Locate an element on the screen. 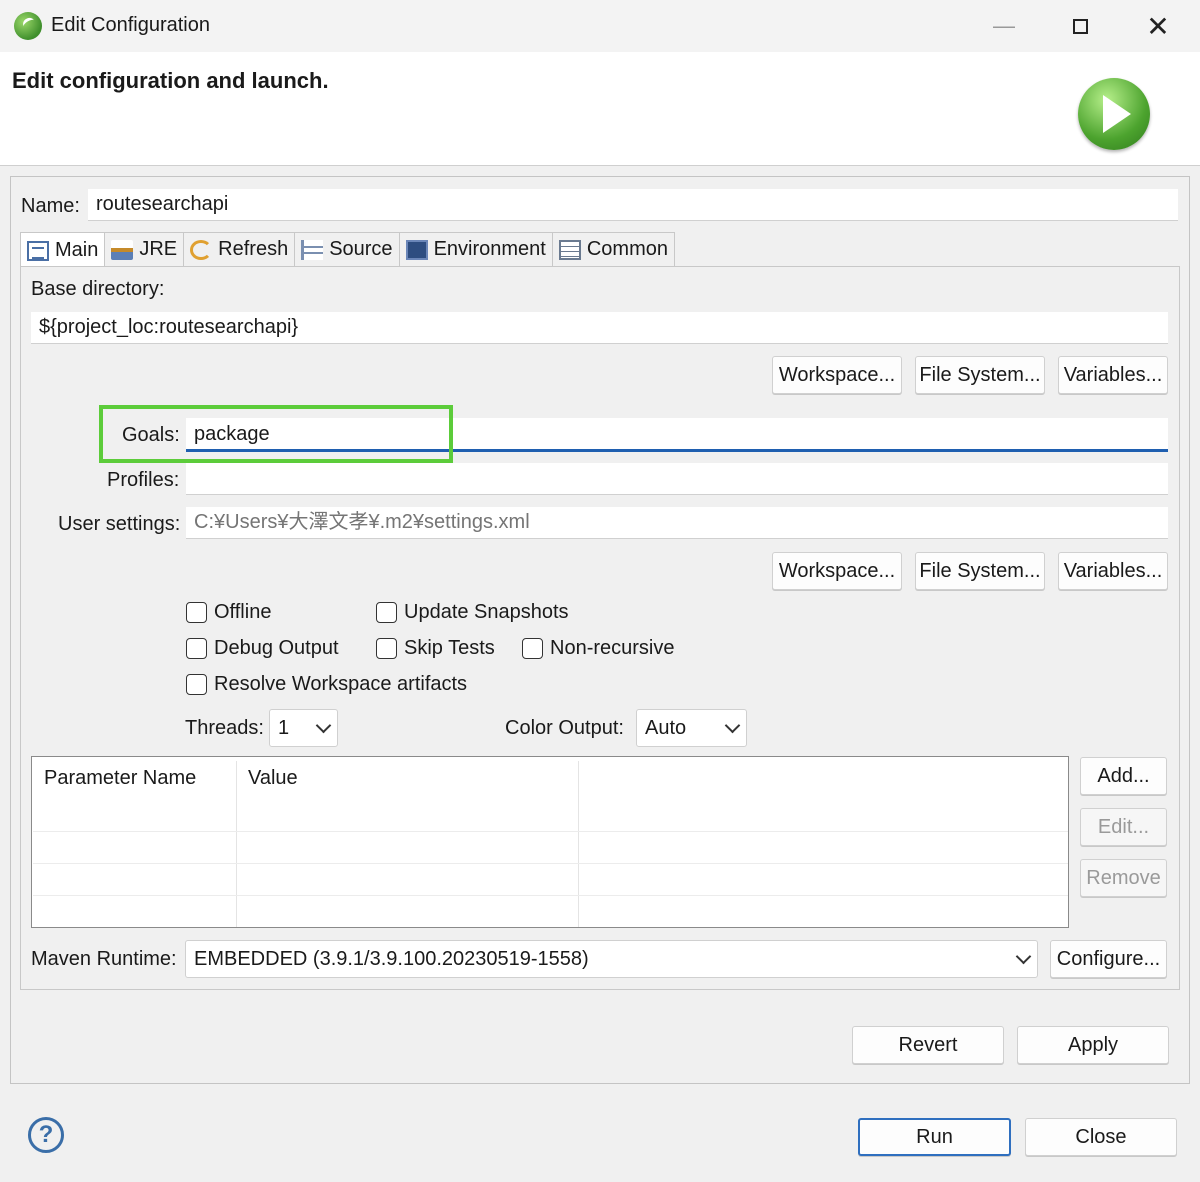 This screenshot has height=1182, width=1200. tab-refresh-label: Refresh is located at coordinates (253, 249).